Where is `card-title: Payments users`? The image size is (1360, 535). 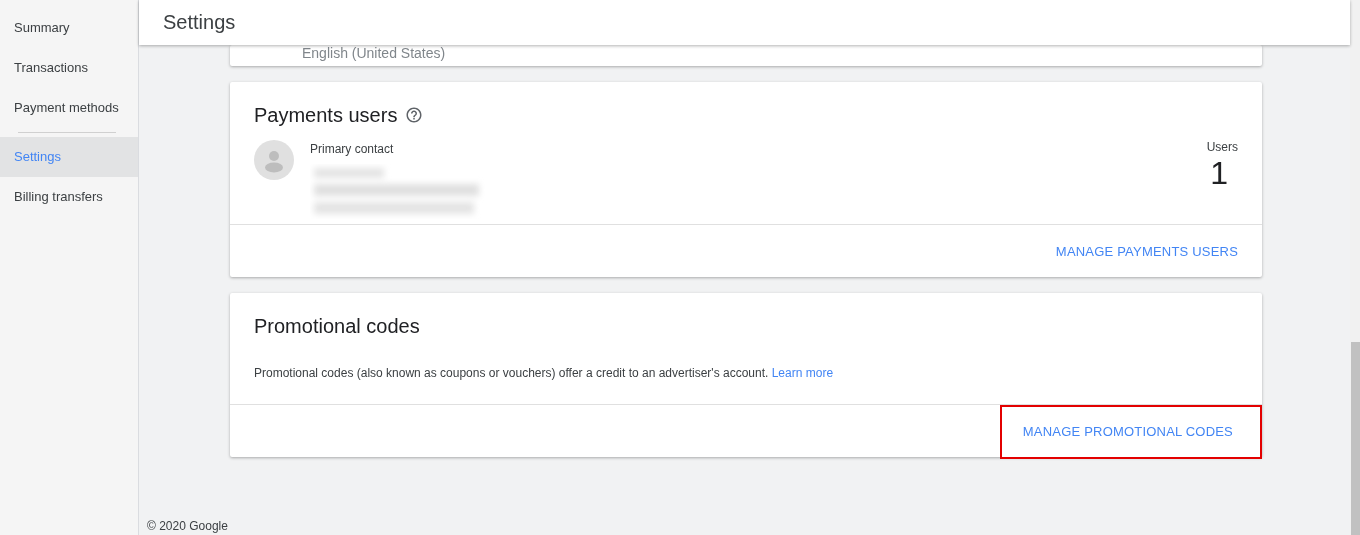 card-title: Payments users is located at coordinates (326, 115).